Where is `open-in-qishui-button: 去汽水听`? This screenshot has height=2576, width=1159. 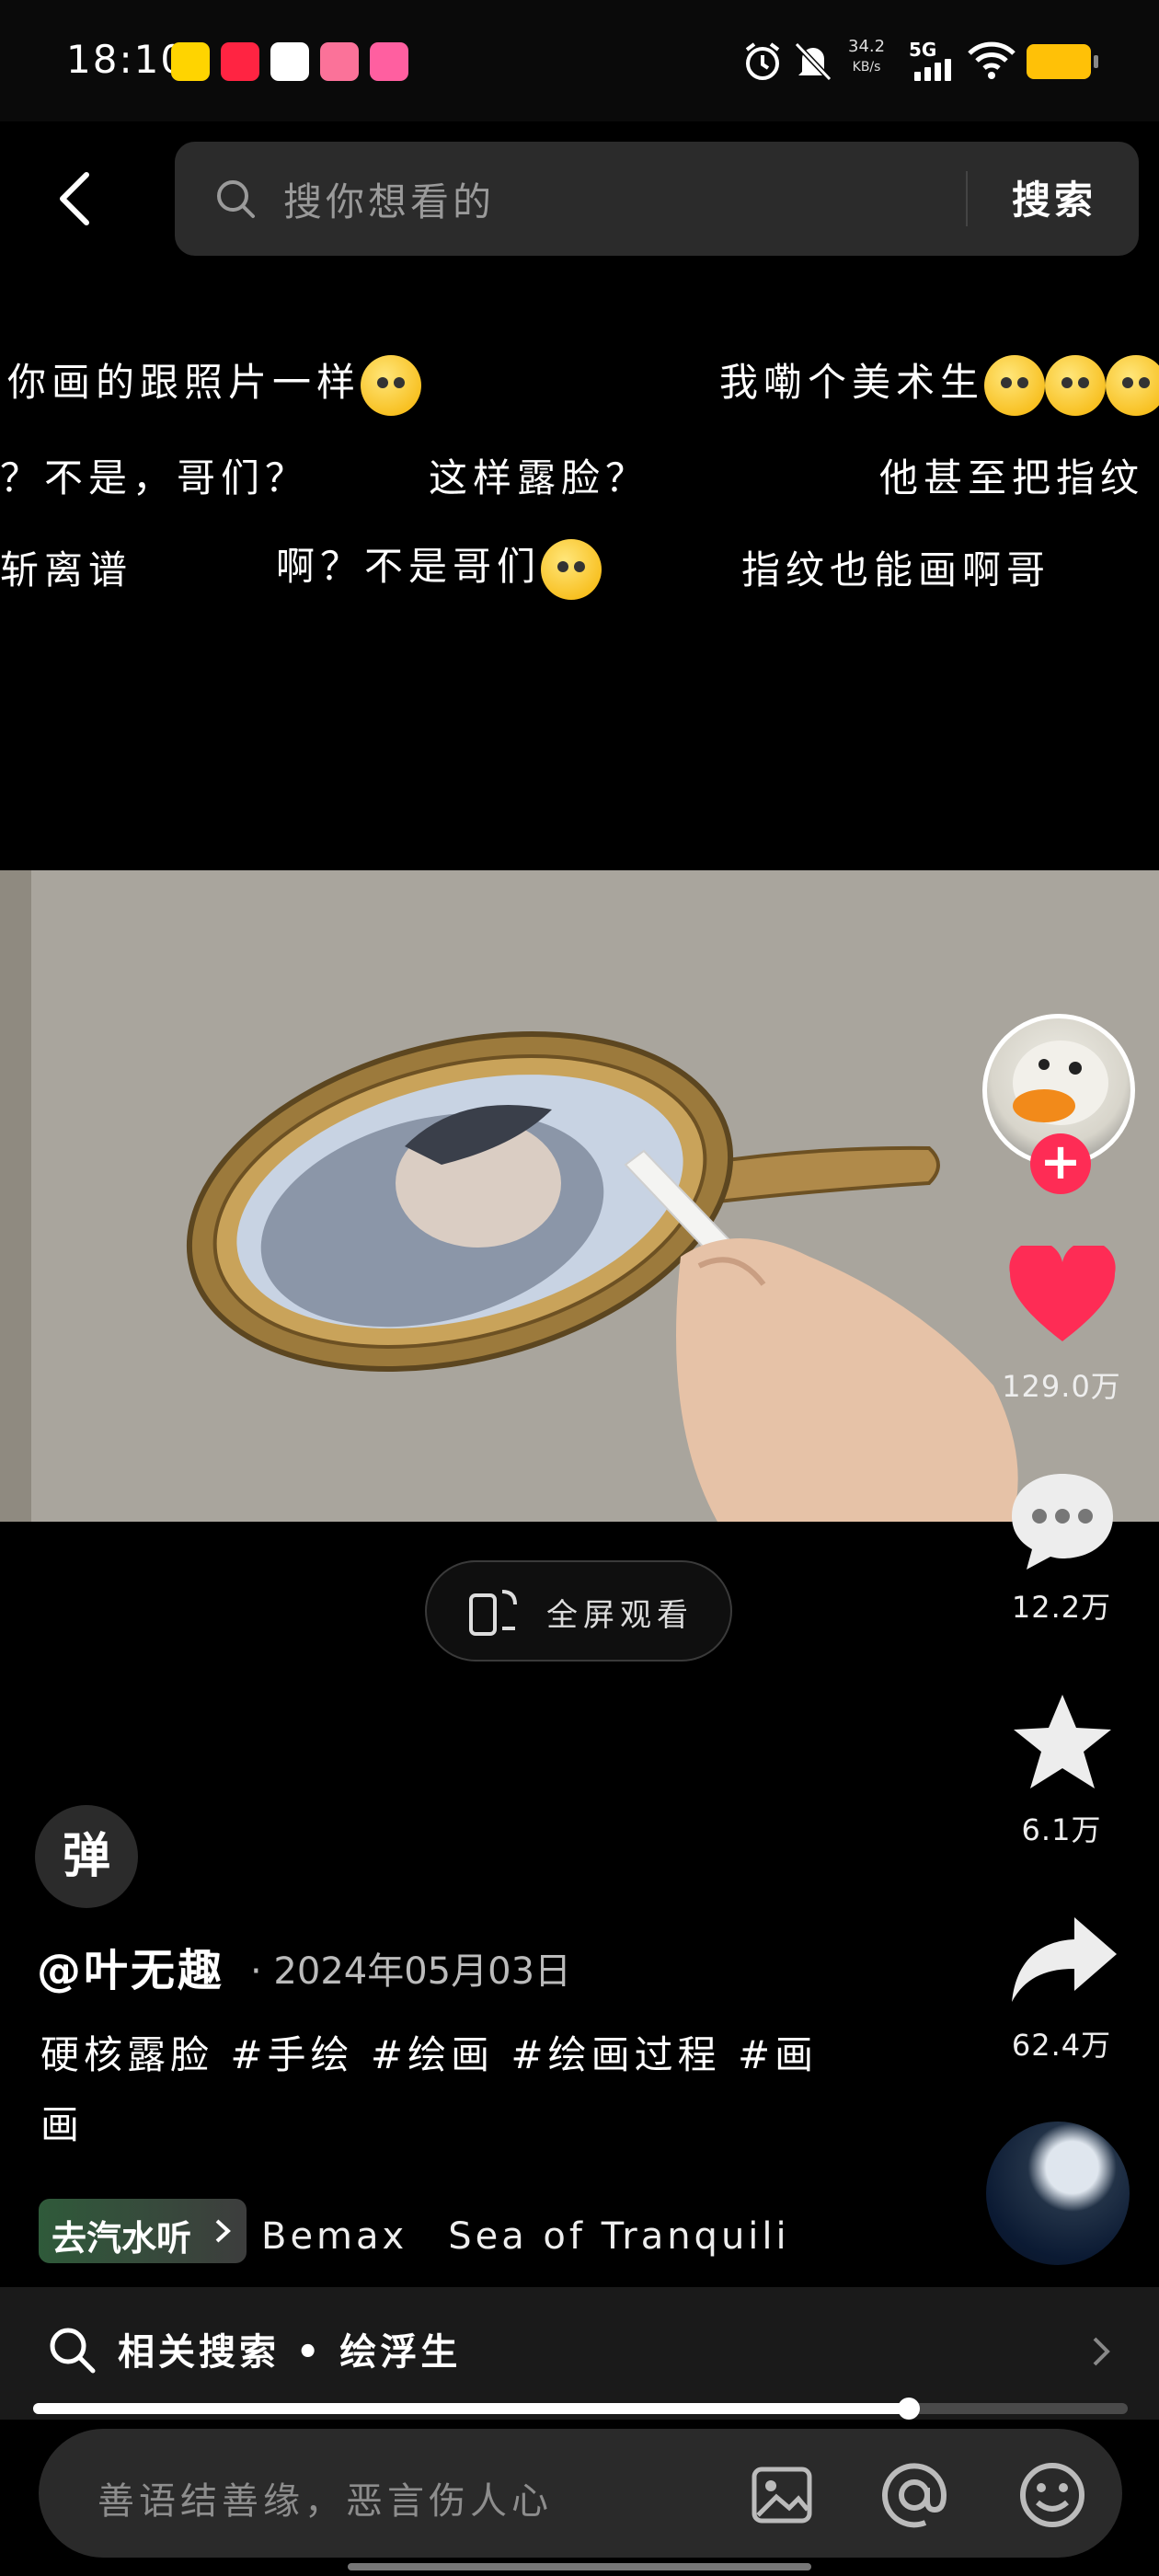
open-in-qishui-button: 去汽水听 is located at coordinates (143, 2231).